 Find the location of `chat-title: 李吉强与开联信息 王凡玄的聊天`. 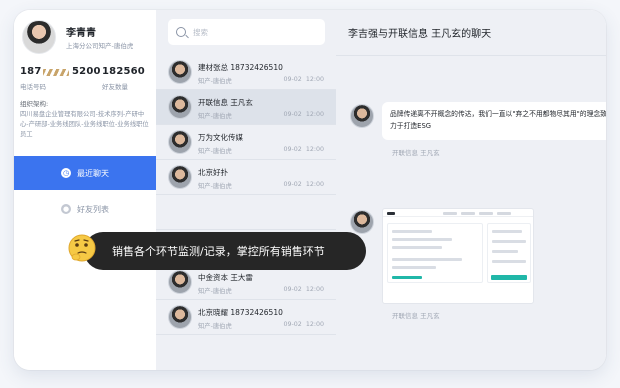

chat-title: 李吉强与开联信息 王凡玄的聊天 is located at coordinates (420, 34).